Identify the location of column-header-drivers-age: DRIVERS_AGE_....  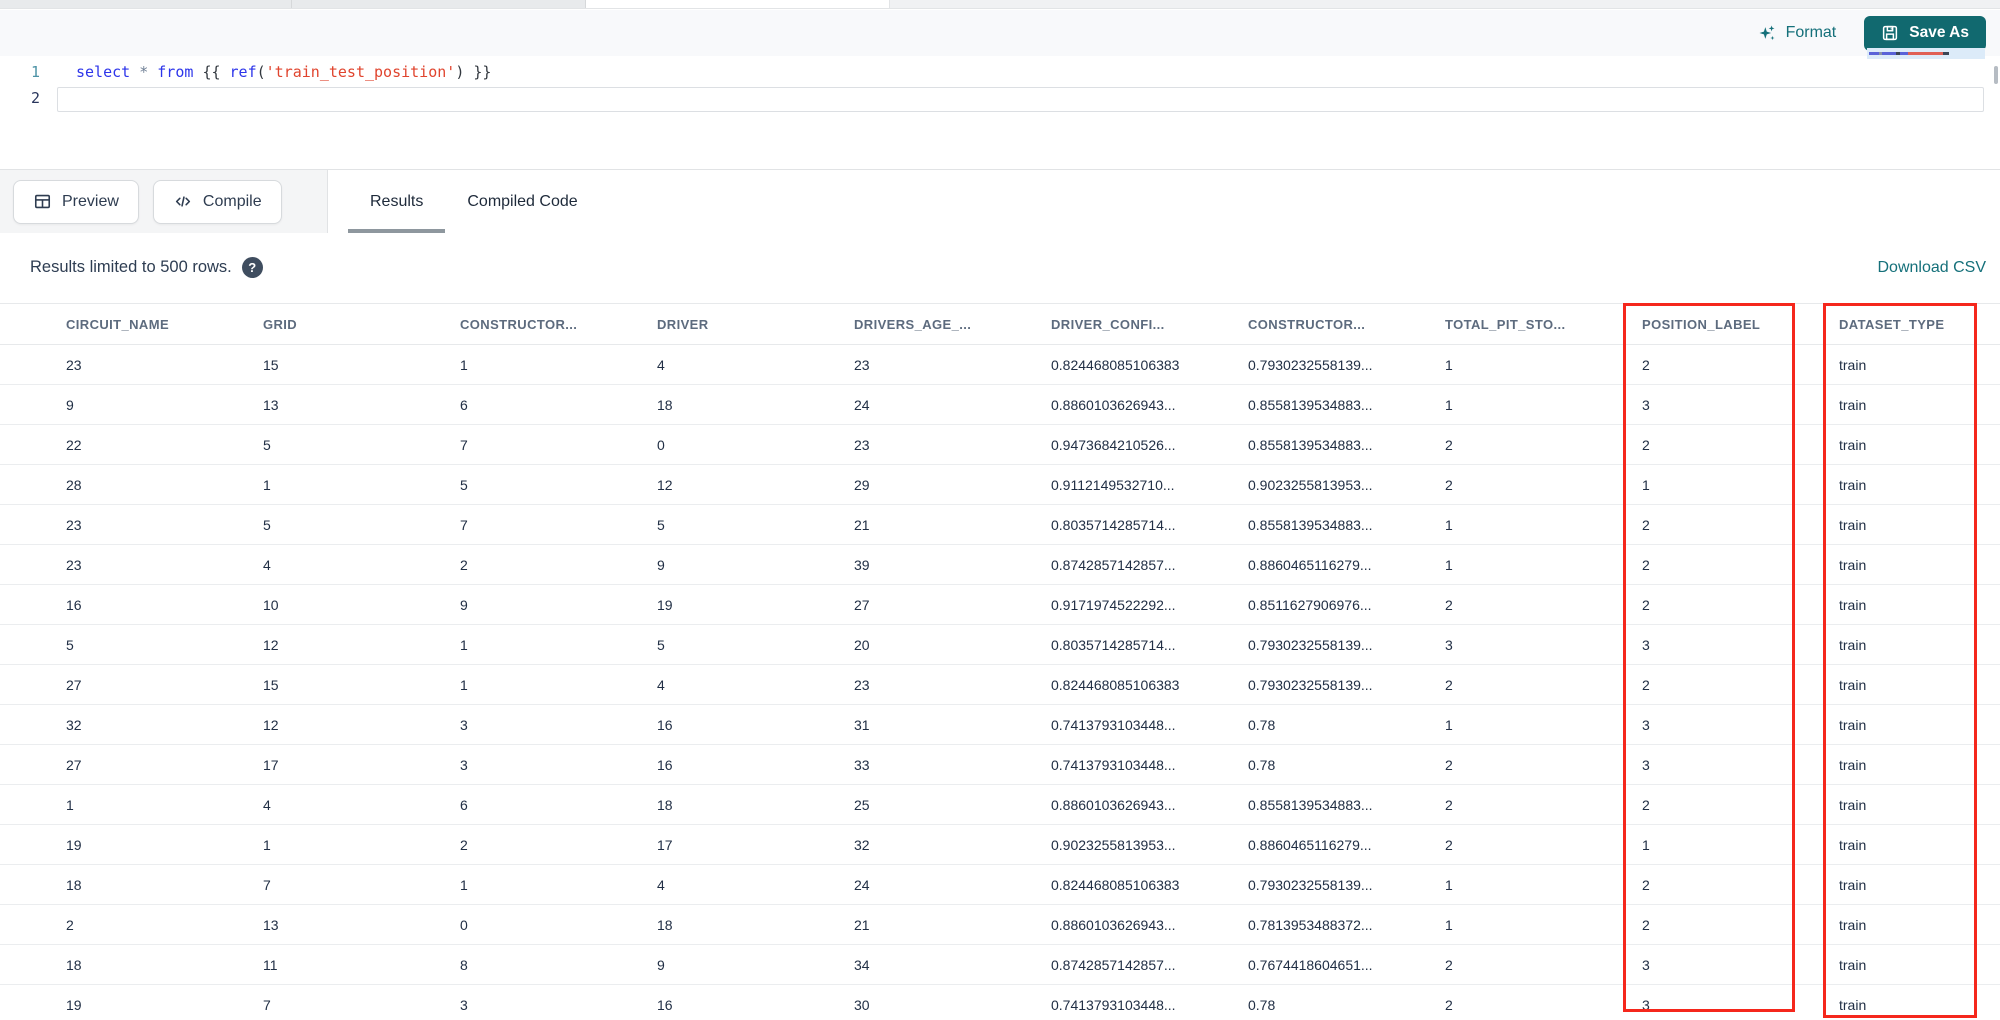
(952, 324).